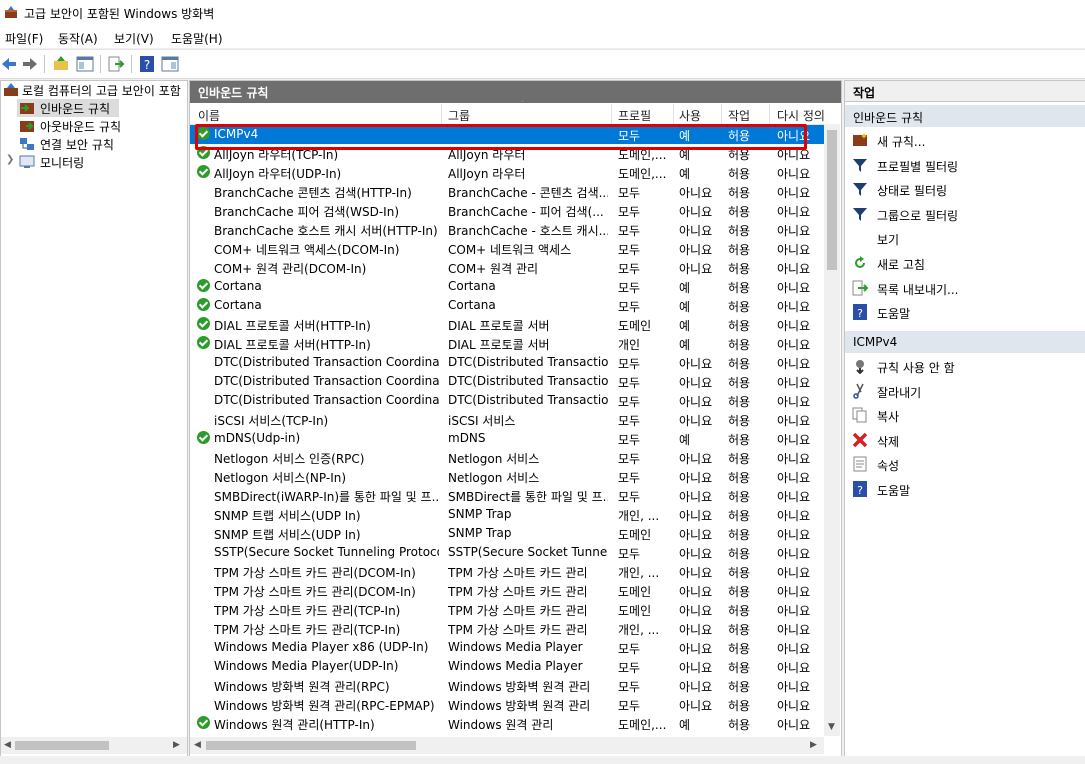 The image size is (1085, 764). What do you see at coordinates (965, 366) in the screenshot?
I see `action-item: 규칙 사용 안 함` at bounding box center [965, 366].